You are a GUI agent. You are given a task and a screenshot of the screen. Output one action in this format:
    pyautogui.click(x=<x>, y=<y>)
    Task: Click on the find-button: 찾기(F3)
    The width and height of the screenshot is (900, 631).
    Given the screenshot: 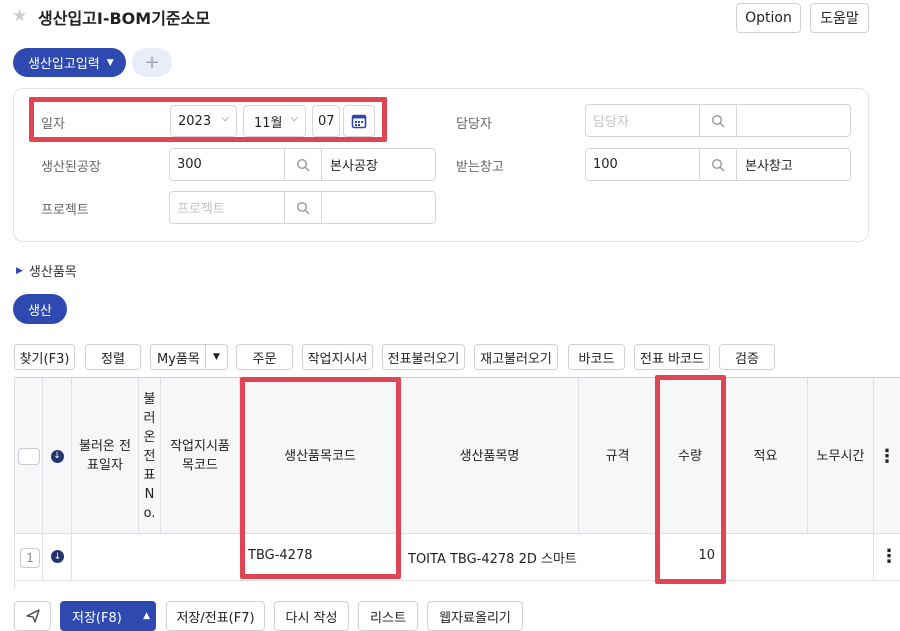 What is the action you would take?
    pyautogui.click(x=44, y=357)
    